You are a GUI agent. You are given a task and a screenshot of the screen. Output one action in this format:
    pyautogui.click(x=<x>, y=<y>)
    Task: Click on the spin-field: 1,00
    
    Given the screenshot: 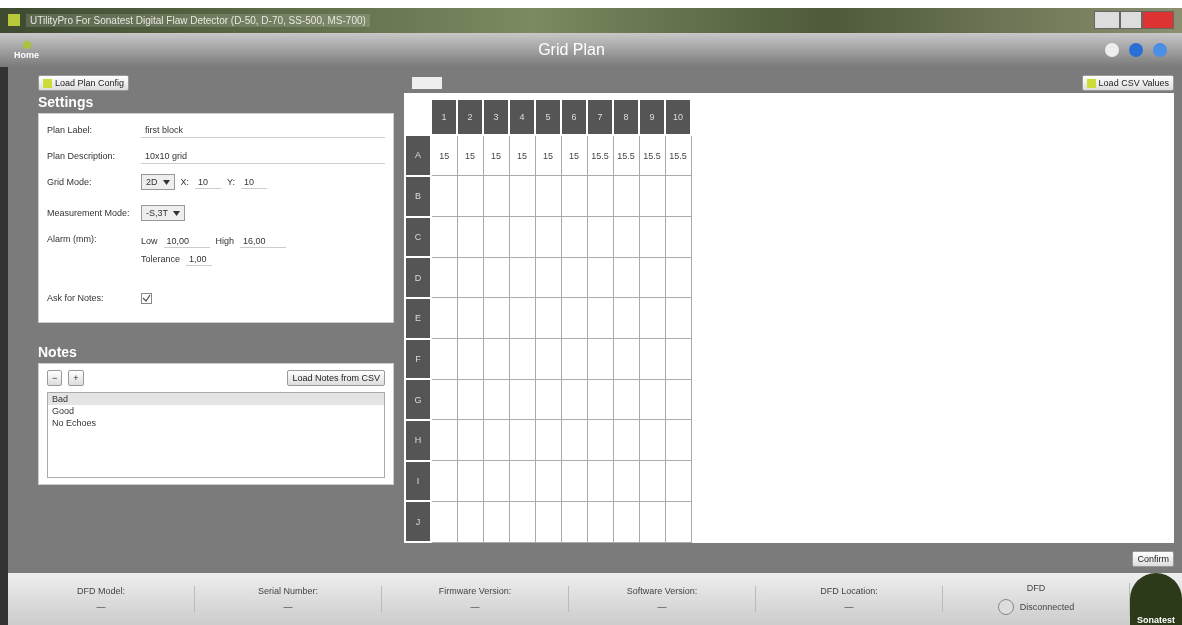 What is the action you would take?
    pyautogui.click(x=199, y=259)
    